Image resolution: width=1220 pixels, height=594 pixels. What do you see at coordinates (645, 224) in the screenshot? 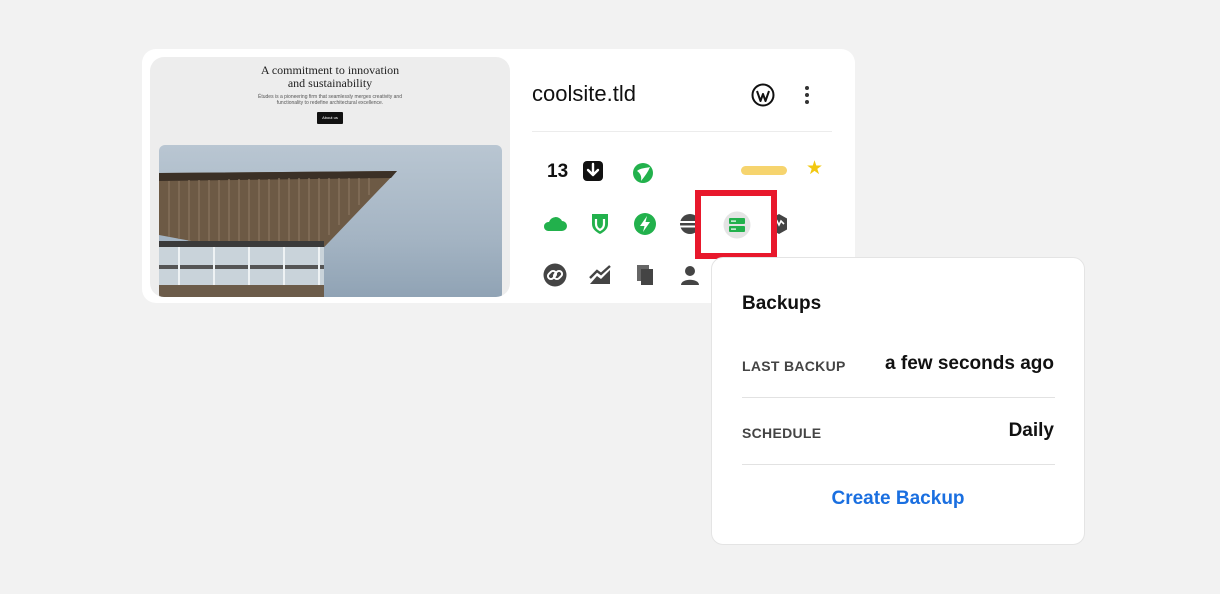
I see `bolt-icon` at bounding box center [645, 224].